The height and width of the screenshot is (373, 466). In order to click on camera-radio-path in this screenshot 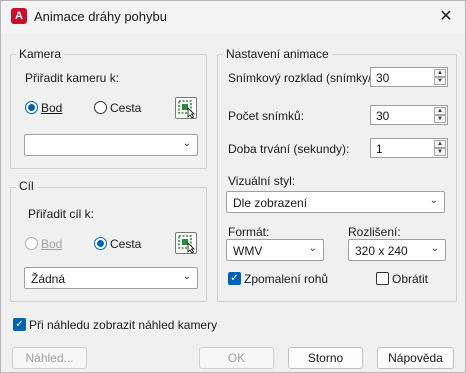, I will do `click(100, 107)`.